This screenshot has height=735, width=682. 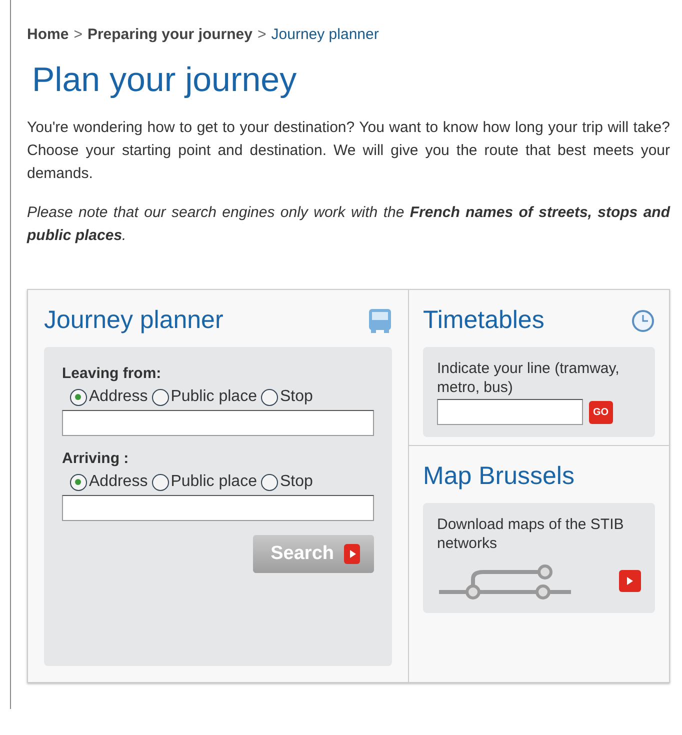 I want to click on breadcrumb-link: Home, so click(x=48, y=34).